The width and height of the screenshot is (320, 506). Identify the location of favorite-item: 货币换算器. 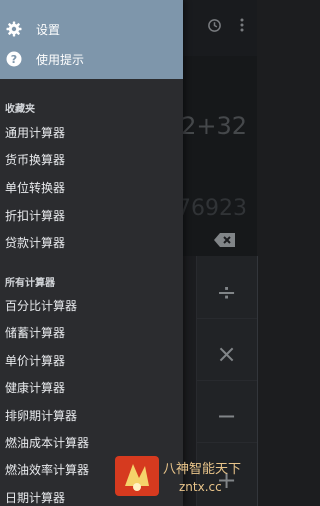
(91, 159).